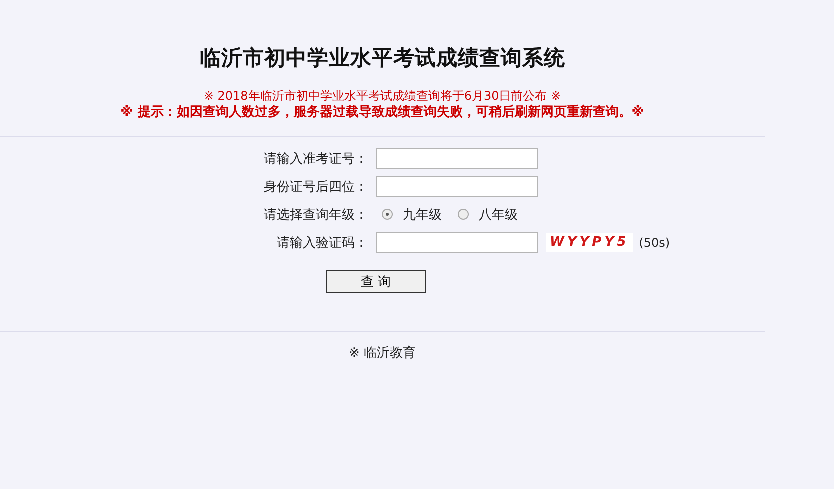  I want to click on radio-label: 八年级, so click(498, 215).